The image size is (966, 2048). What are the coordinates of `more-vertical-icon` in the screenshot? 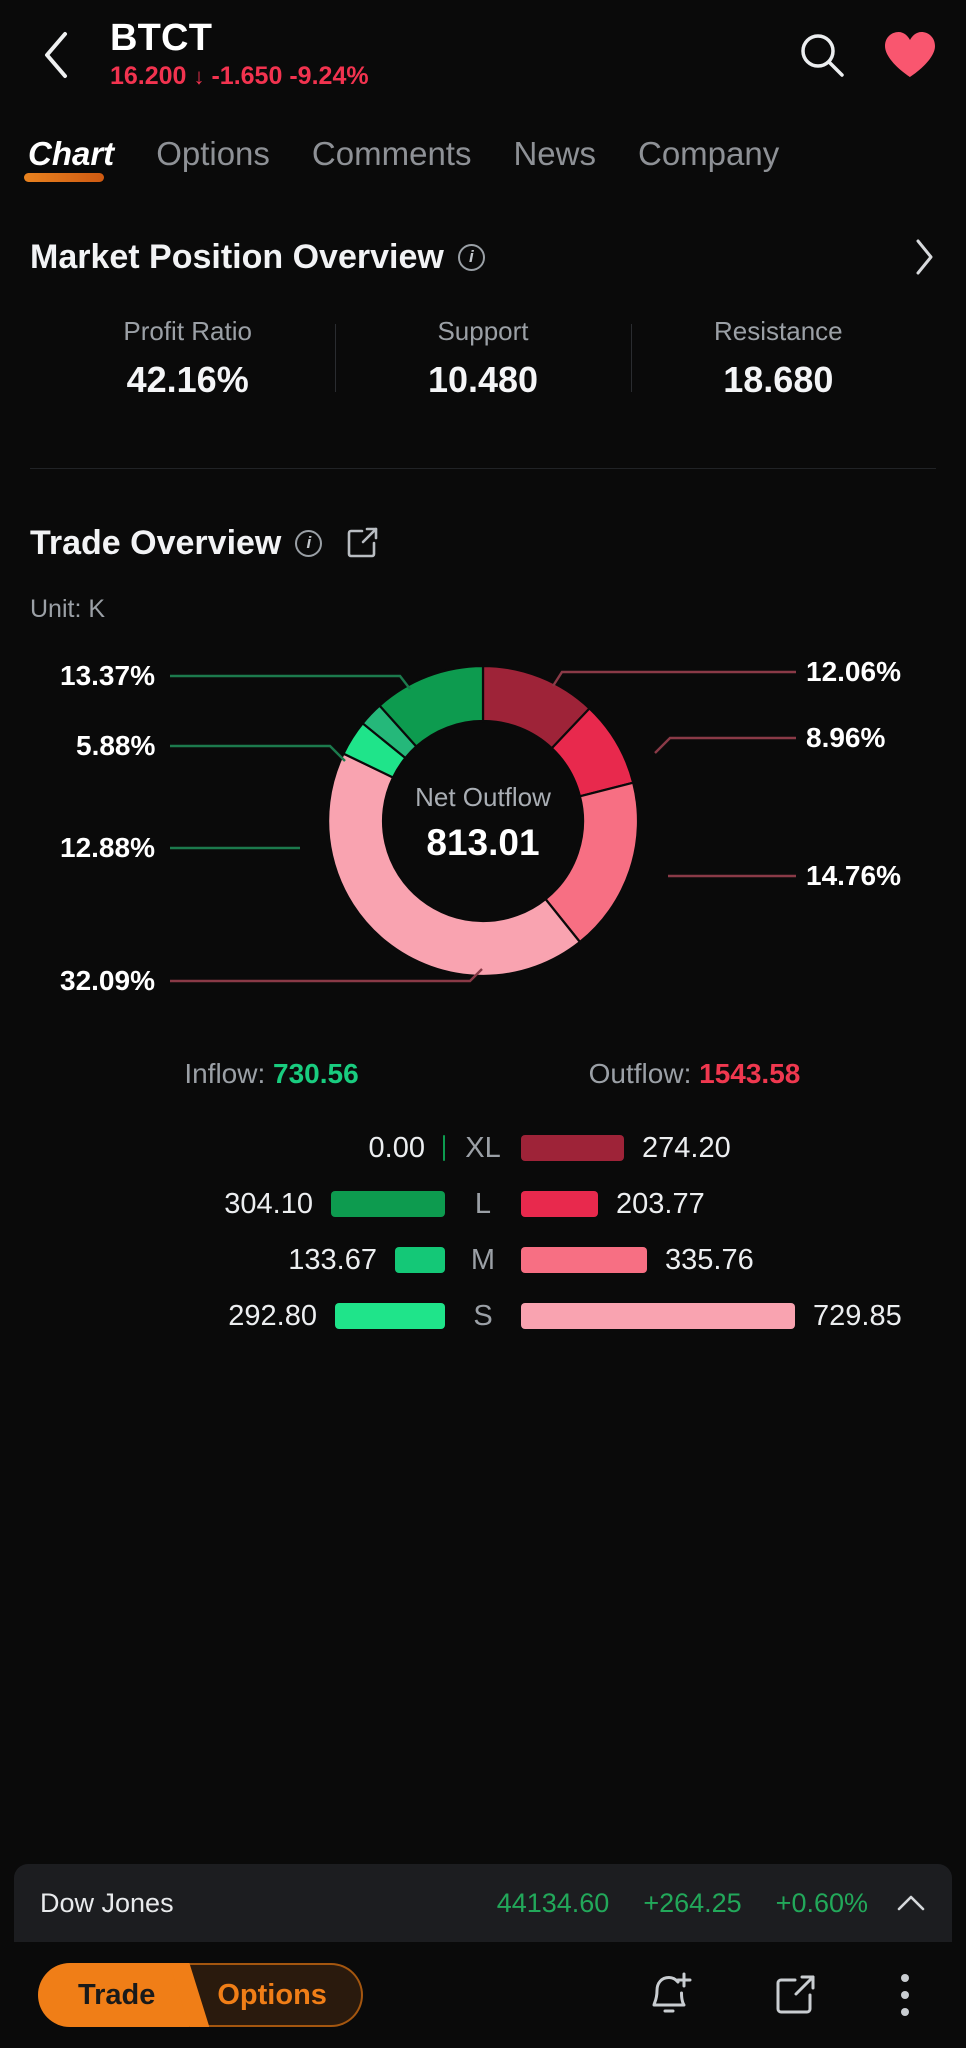 It's located at (905, 1995).